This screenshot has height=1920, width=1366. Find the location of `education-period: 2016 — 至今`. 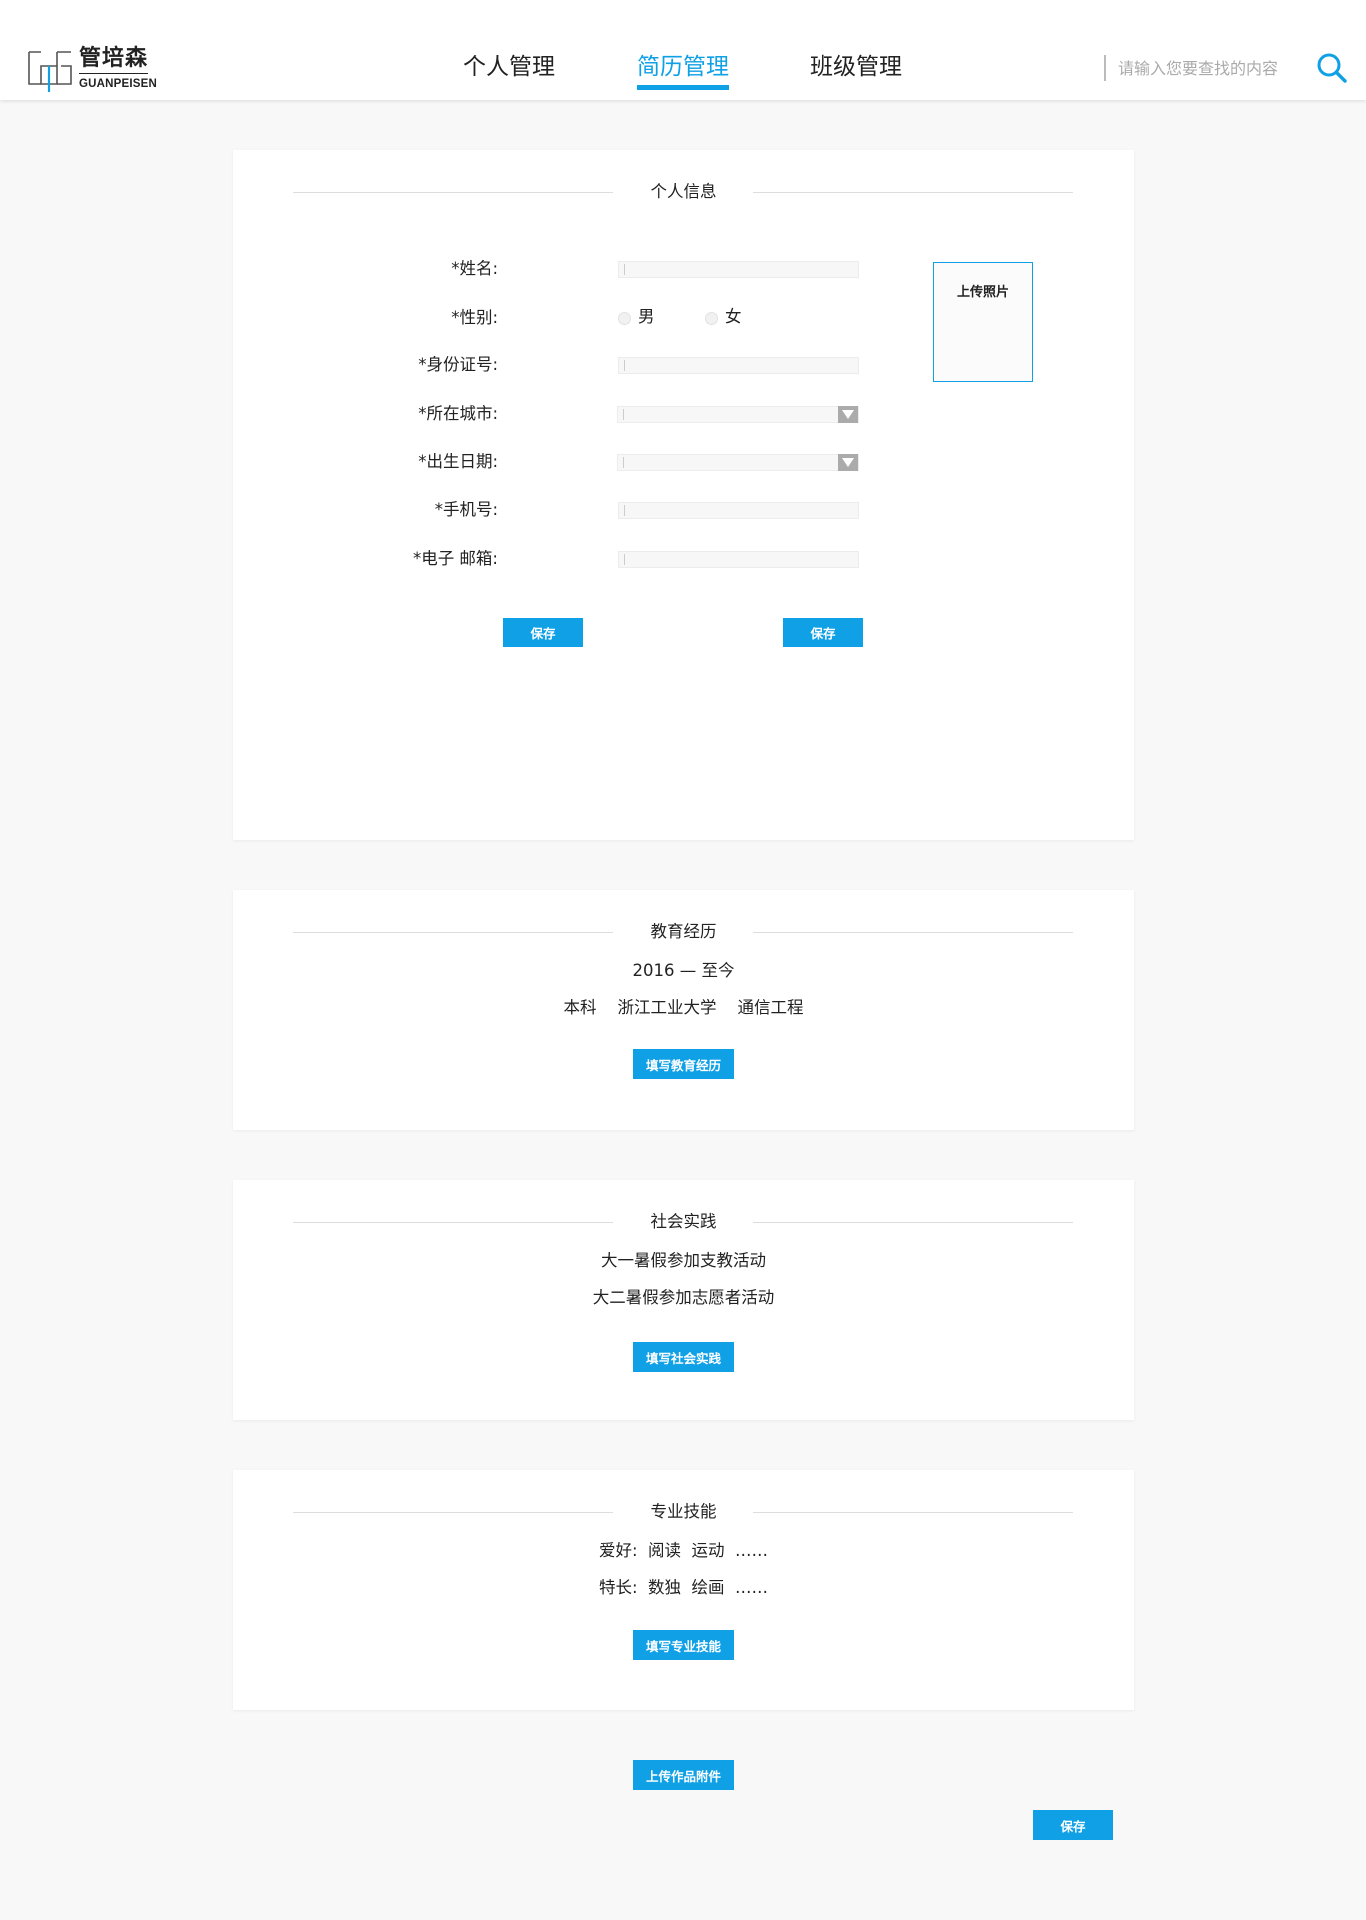

education-period: 2016 — 至今 is located at coordinates (683, 970).